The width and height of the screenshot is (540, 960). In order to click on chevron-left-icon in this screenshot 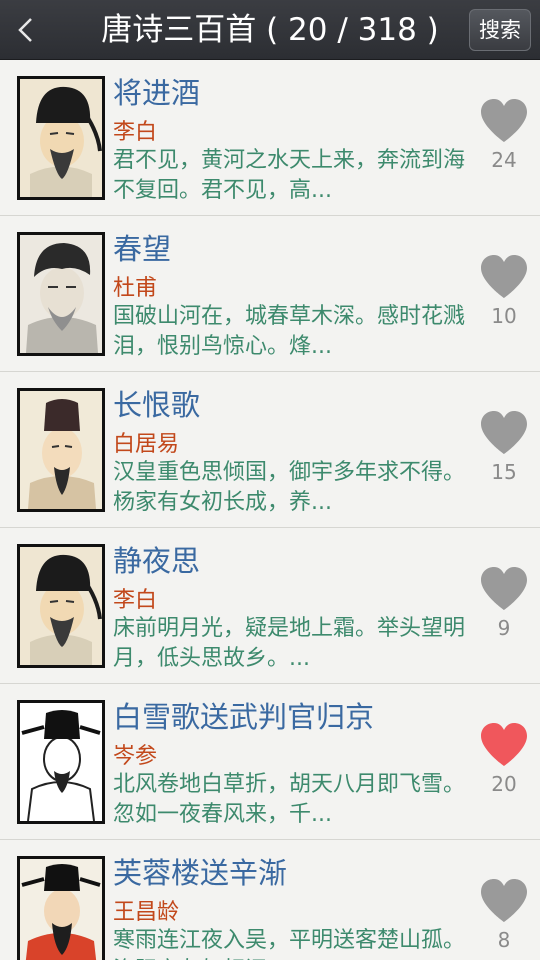, I will do `click(25, 30)`.